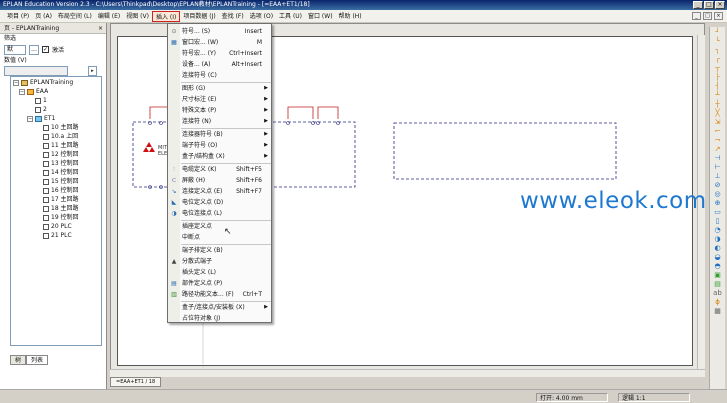 This screenshot has height=403, width=727. Describe the element at coordinates (41, 119) in the screenshot. I see `tree-node-location: − ET1` at that location.